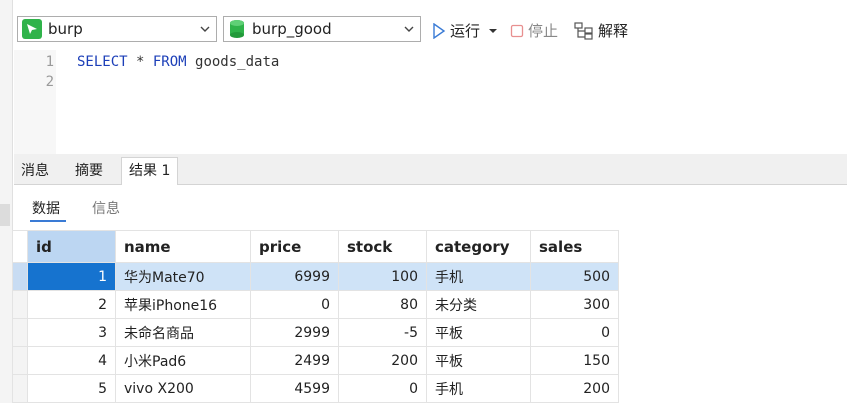  Describe the element at coordinates (71, 276) in the screenshot. I see `cell-id: 1` at that location.